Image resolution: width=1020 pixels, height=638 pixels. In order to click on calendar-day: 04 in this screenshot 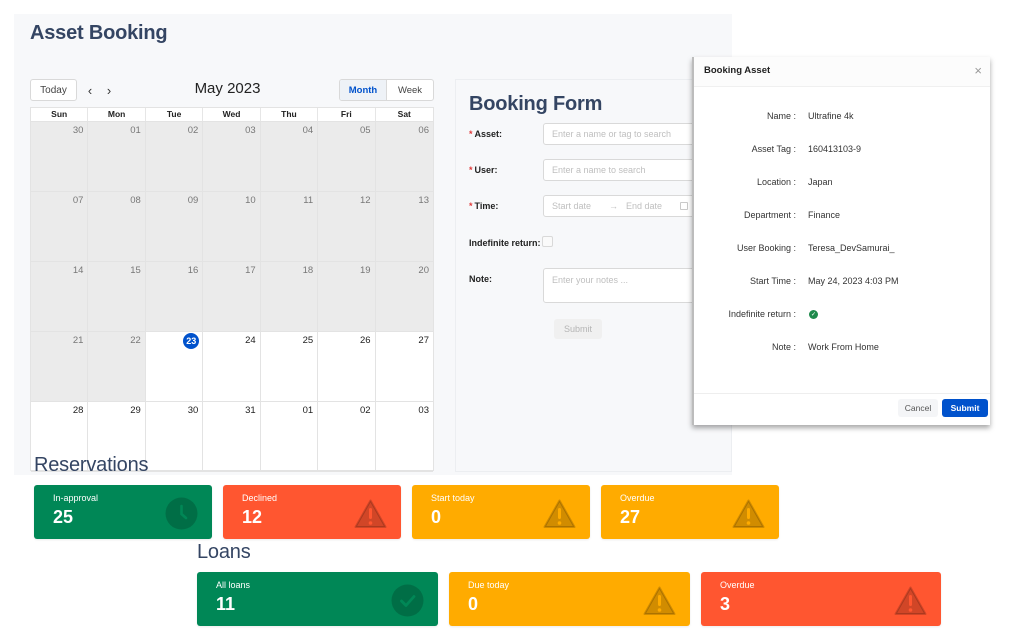, I will do `click(289, 157)`.